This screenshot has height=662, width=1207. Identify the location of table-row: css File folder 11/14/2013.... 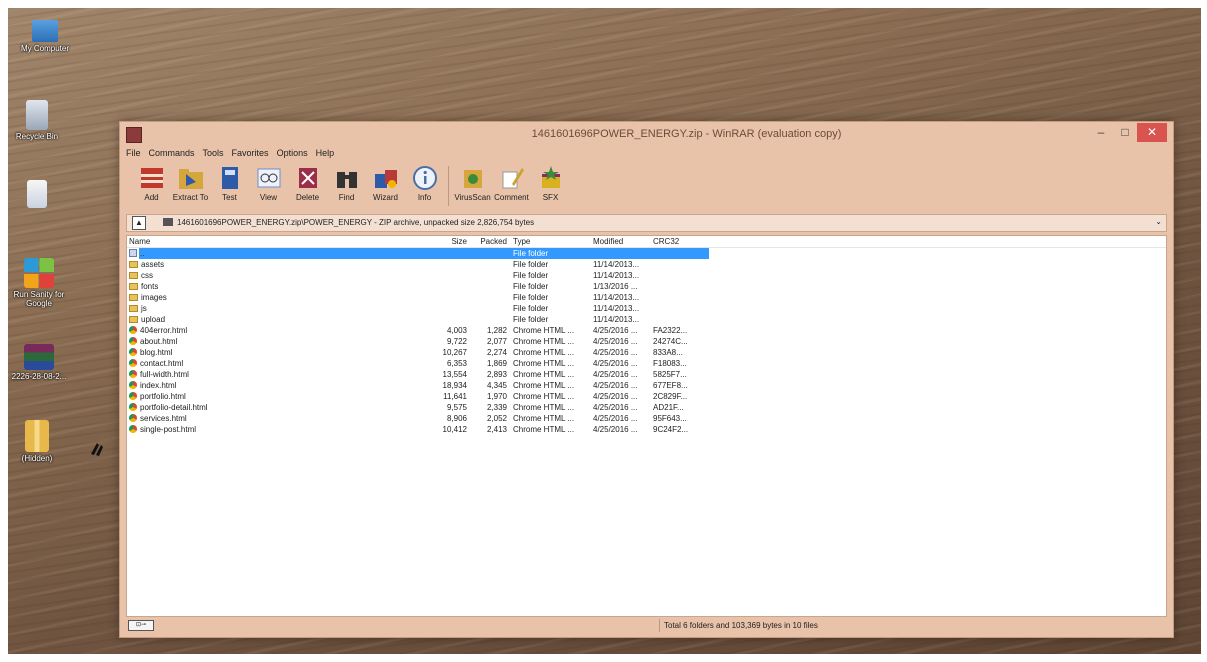
(646, 275).